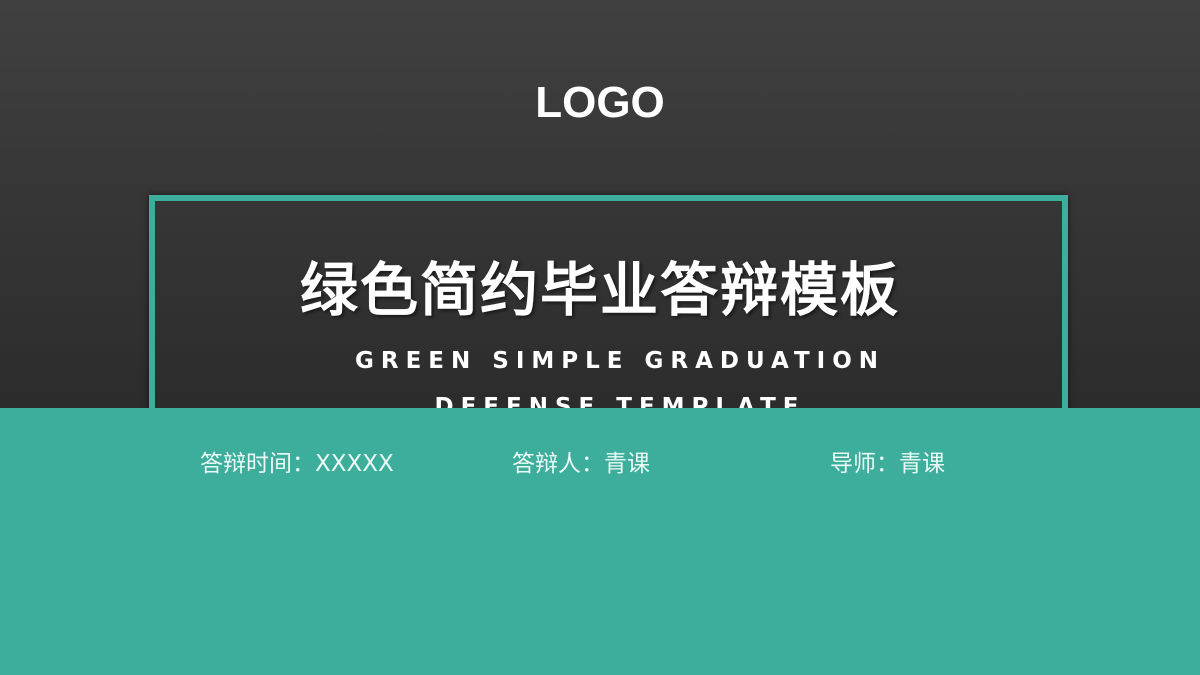 The width and height of the screenshot is (1200, 675). Describe the element at coordinates (887, 464) in the screenshot. I see `advisor: 导师：青课` at that location.